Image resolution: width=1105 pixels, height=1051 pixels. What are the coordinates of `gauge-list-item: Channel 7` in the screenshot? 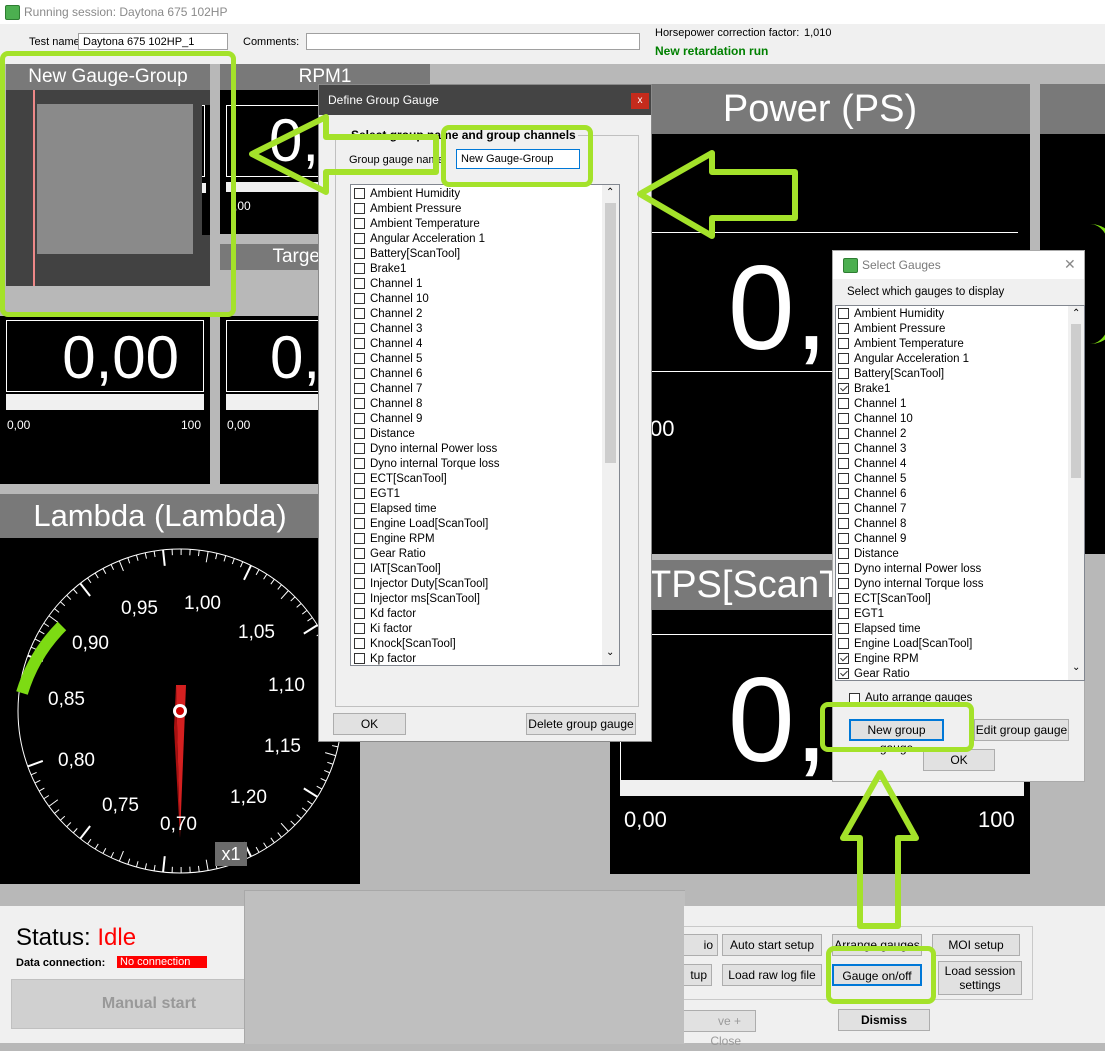 It's located at (953, 508).